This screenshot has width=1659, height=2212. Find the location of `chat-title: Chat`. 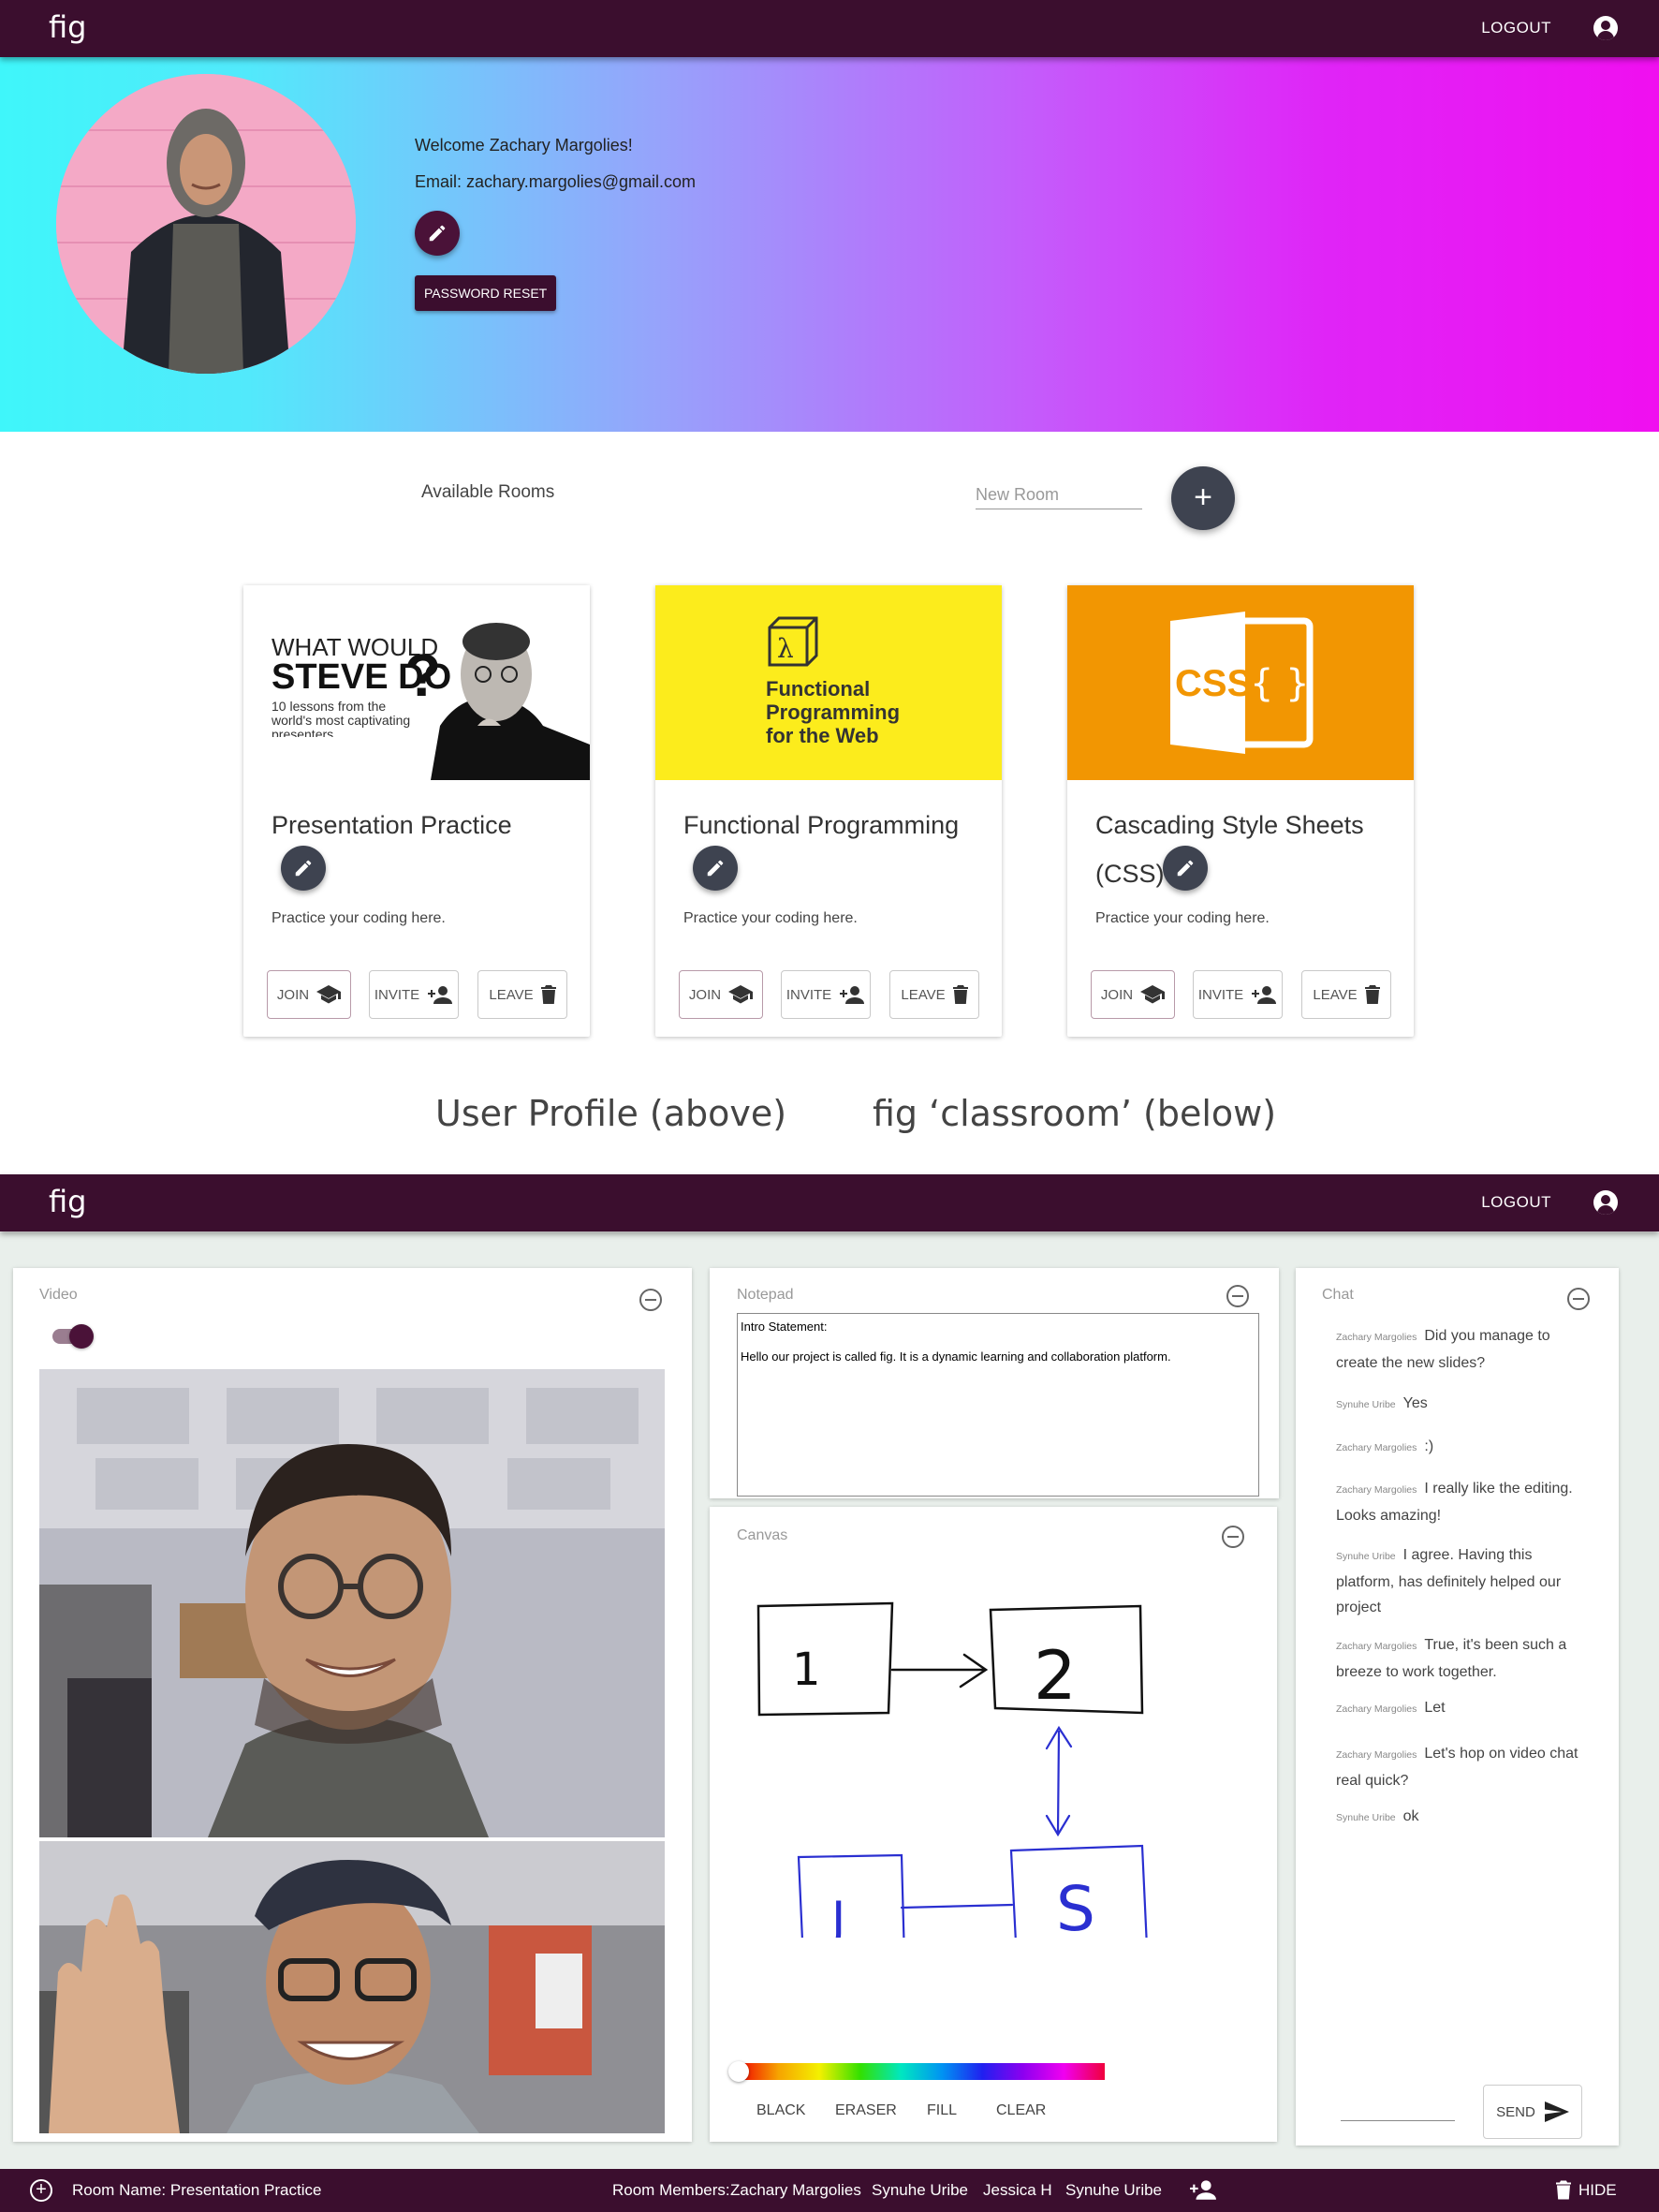

chat-title: Chat is located at coordinates (1338, 1295).